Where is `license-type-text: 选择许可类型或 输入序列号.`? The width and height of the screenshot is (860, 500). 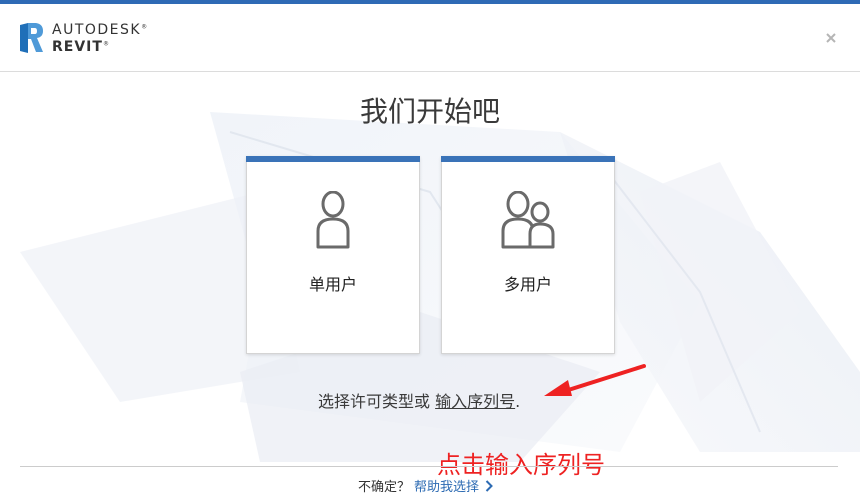 license-type-text: 选择许可类型或 输入序列号. is located at coordinates (419, 400).